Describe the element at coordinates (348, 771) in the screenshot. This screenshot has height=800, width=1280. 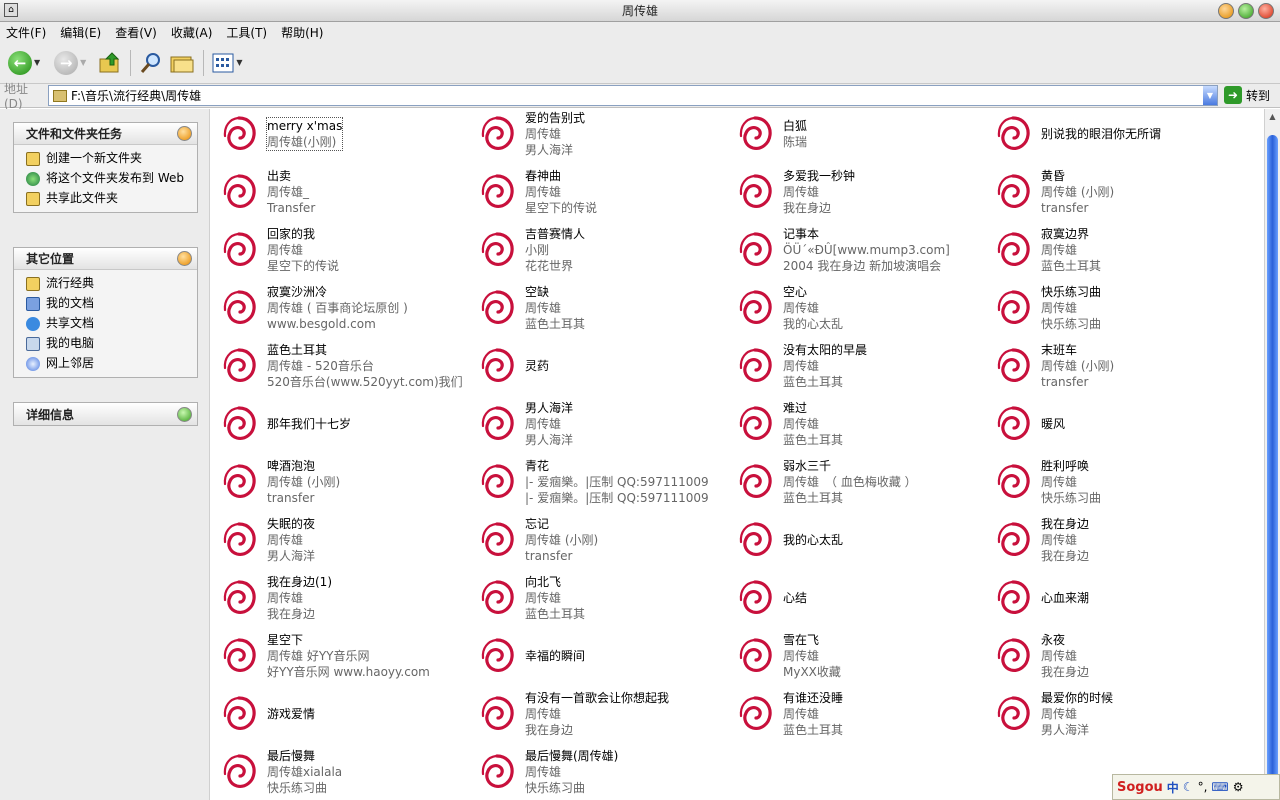
I see `file-item: 最后慢舞 周传雄xialala 快乐练习曲` at that location.